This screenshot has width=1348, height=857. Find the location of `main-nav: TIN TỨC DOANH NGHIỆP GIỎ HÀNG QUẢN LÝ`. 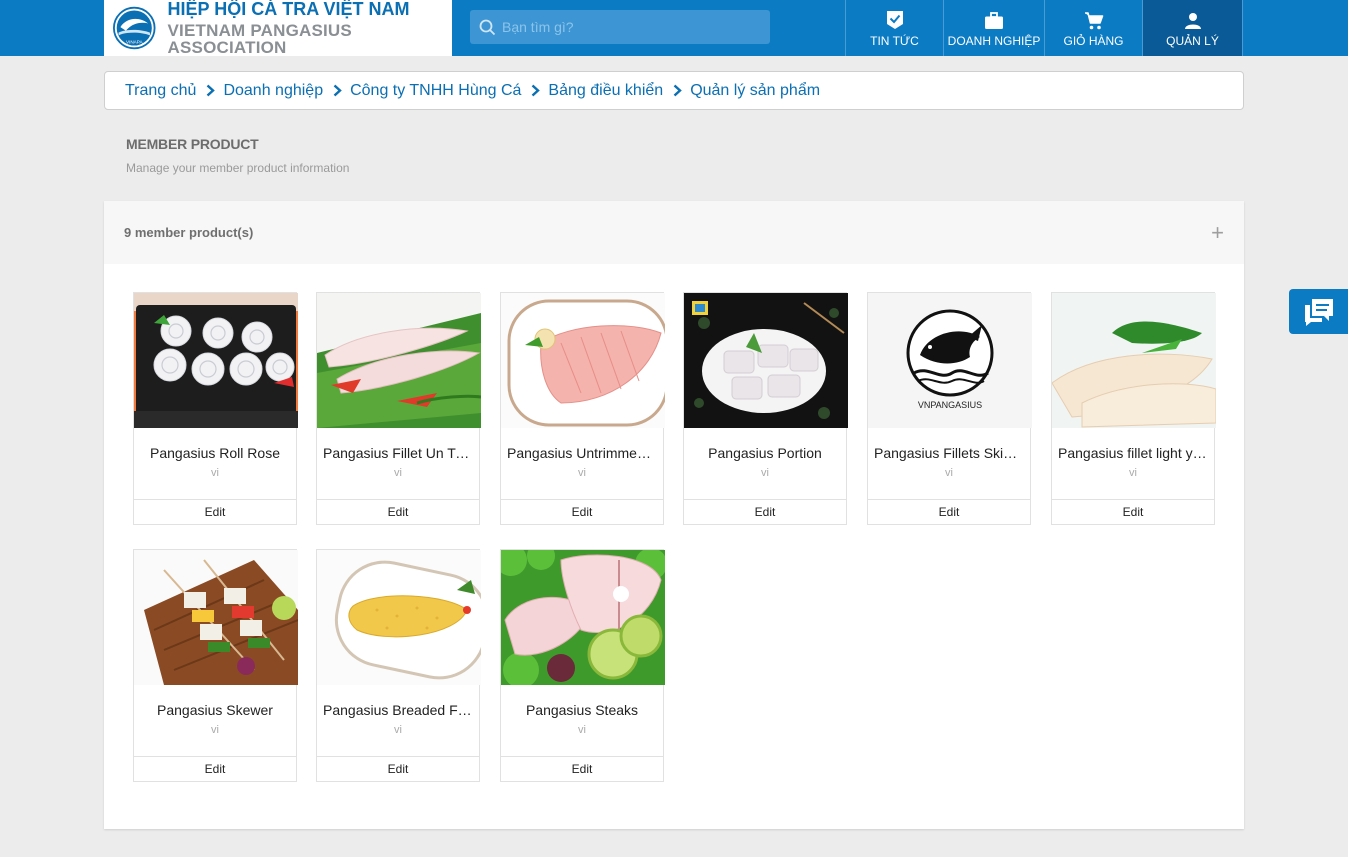

main-nav: TIN TỨC DOANH NGHIỆP GIỎ HÀNG QUẢN LÝ is located at coordinates (1044, 28).